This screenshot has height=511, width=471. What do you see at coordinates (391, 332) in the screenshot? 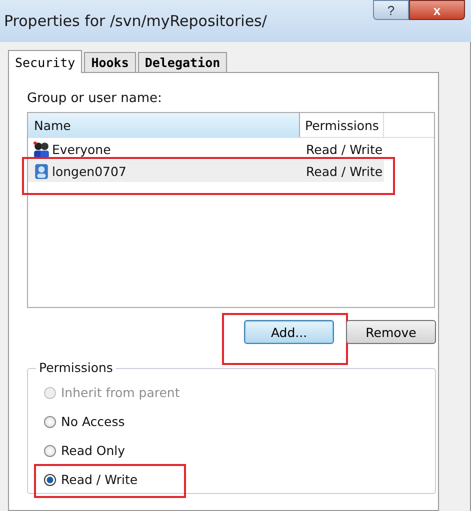
I see `dialog-button: Remove` at bounding box center [391, 332].